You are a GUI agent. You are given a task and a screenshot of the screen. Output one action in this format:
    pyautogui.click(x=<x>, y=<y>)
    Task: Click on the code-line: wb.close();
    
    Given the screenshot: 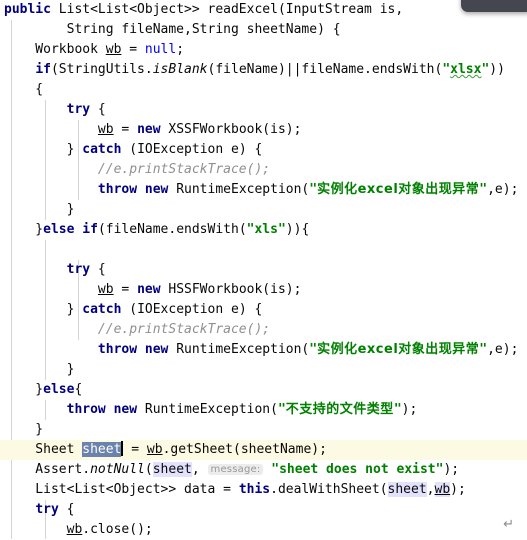 What is the action you would take?
    pyautogui.click(x=263, y=530)
    